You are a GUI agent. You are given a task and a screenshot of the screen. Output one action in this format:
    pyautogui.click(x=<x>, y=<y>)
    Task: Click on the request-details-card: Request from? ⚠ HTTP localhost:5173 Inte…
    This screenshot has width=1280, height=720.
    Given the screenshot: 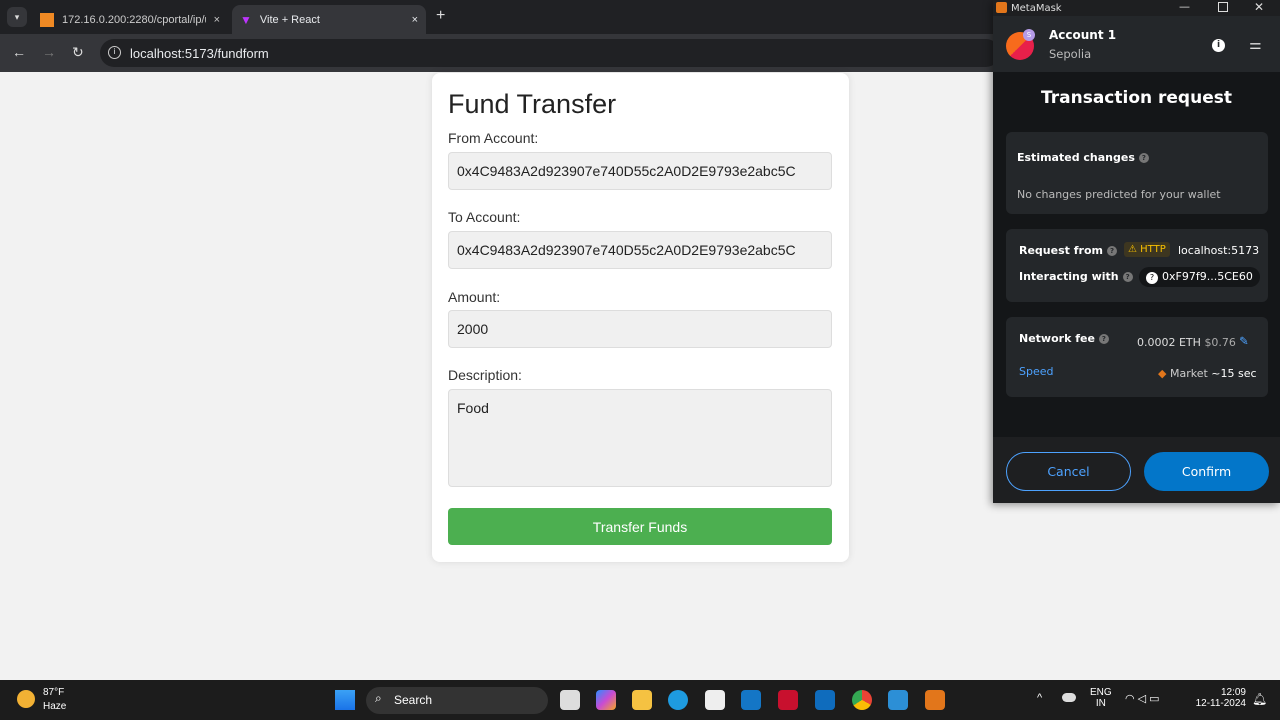 What is the action you would take?
    pyautogui.click(x=1137, y=265)
    